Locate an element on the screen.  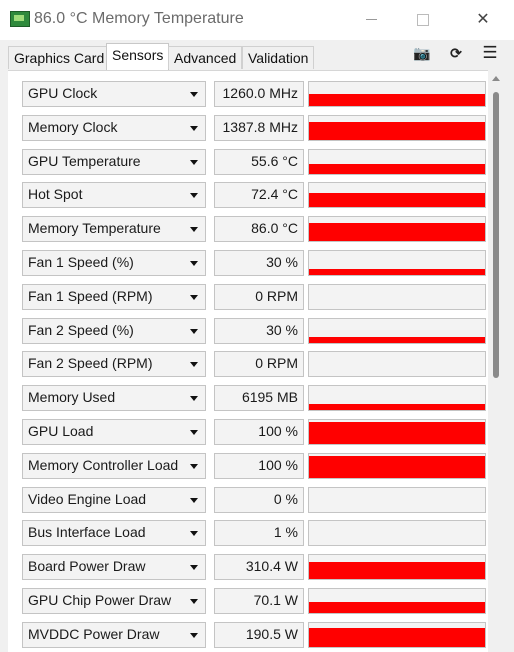
sensor-name: Fan 2 Speed (RPM) is located at coordinates (90, 363).